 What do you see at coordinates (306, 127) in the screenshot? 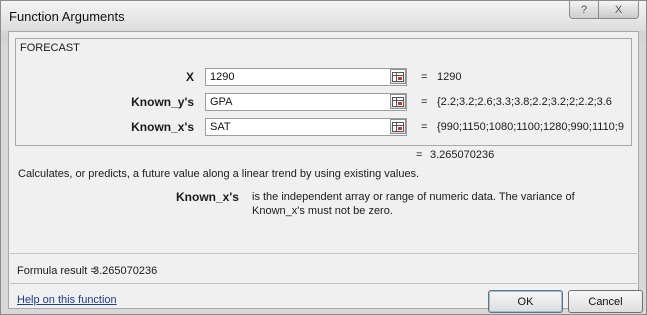
I see `arg-input-known-x` at bounding box center [306, 127].